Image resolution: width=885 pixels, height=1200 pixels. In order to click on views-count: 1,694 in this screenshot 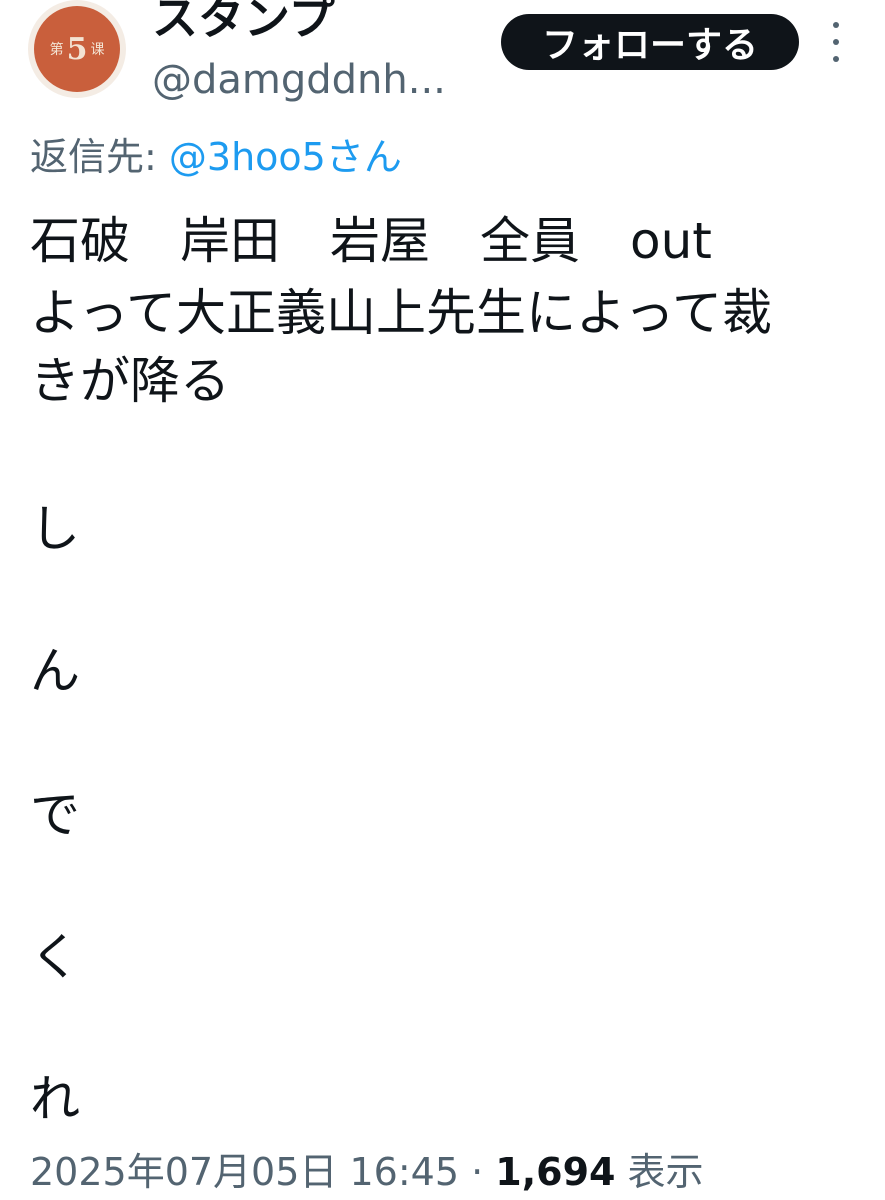, I will do `click(555, 1172)`.